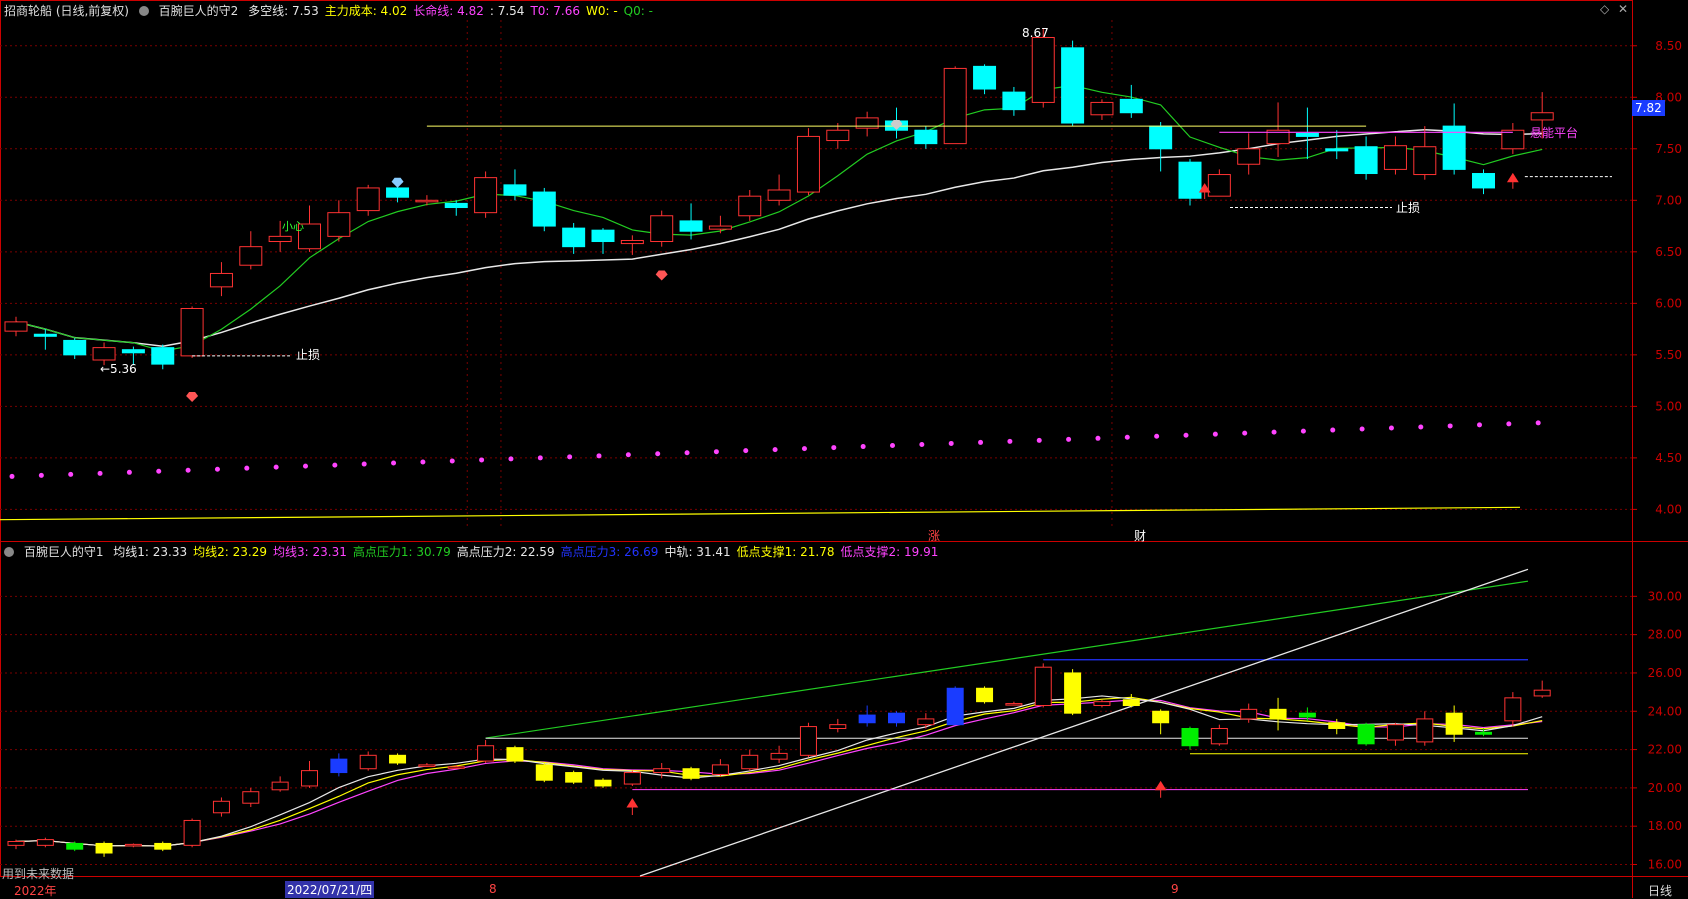  What do you see at coordinates (1665, 635) in the screenshot?
I see `indicator-axis-label: 28.00` at bounding box center [1665, 635].